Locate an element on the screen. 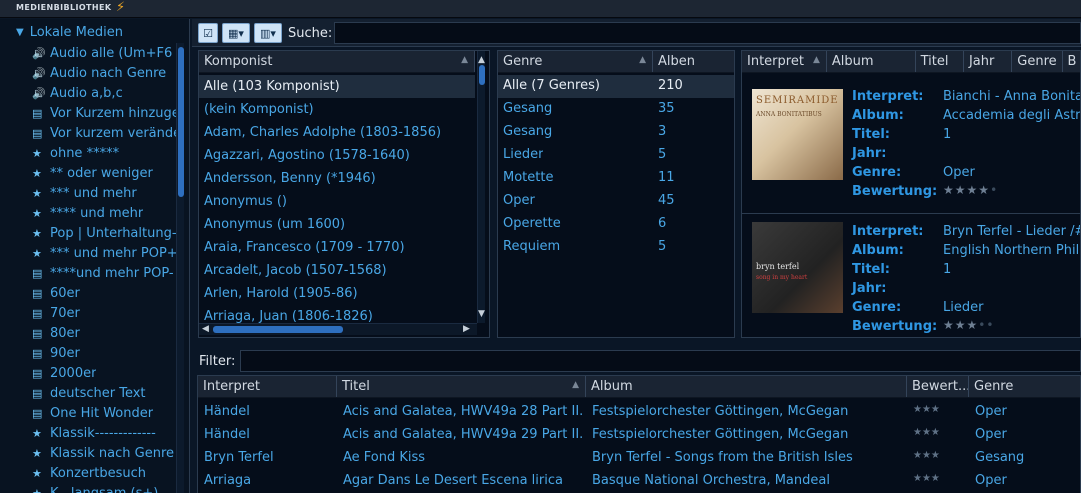 This screenshot has width=1081, height=493. genre-row: Gesang 35 is located at coordinates (616, 109).